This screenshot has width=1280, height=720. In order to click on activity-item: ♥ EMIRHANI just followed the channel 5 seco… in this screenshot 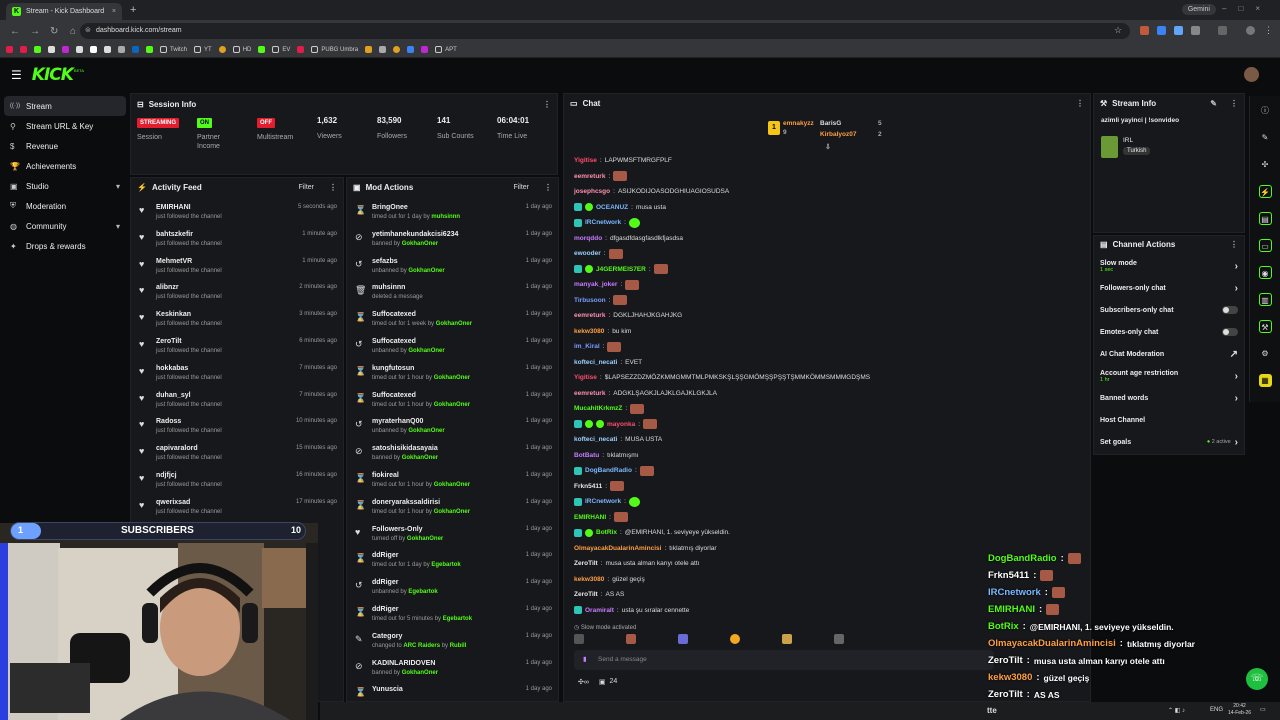, I will do `click(237, 213)`.